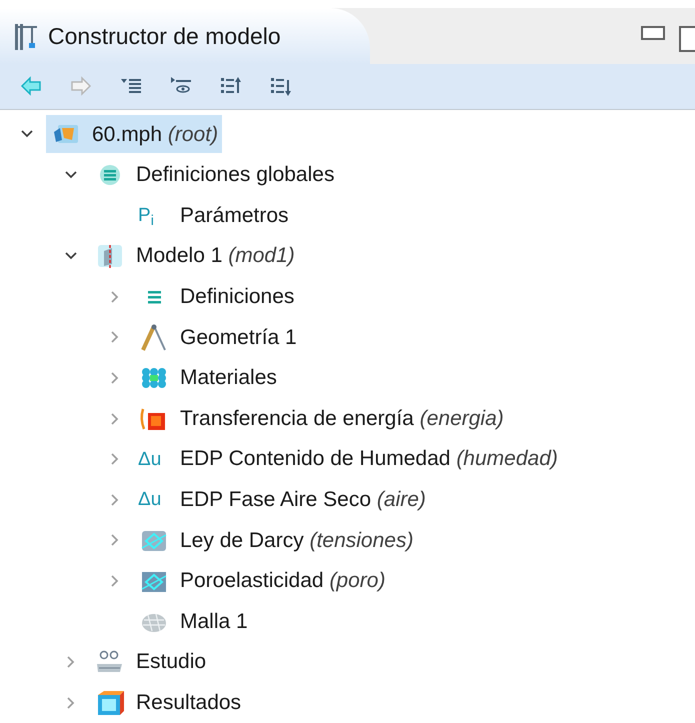  Describe the element at coordinates (297, 541) in the screenshot. I see `tree-item-label: Ley de Darcy (tensiones)` at that location.